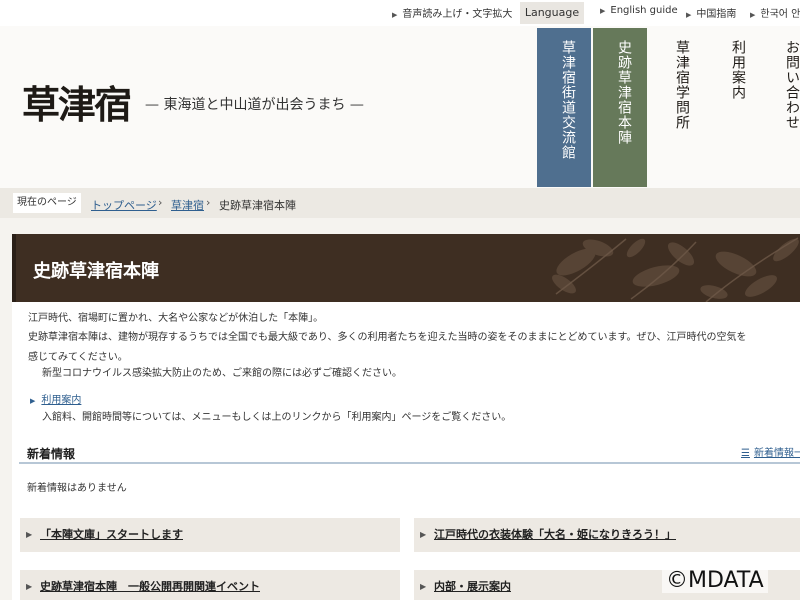  Describe the element at coordinates (124, 205) in the screenshot. I see `breadcrumb-link-top: トップページ` at that location.